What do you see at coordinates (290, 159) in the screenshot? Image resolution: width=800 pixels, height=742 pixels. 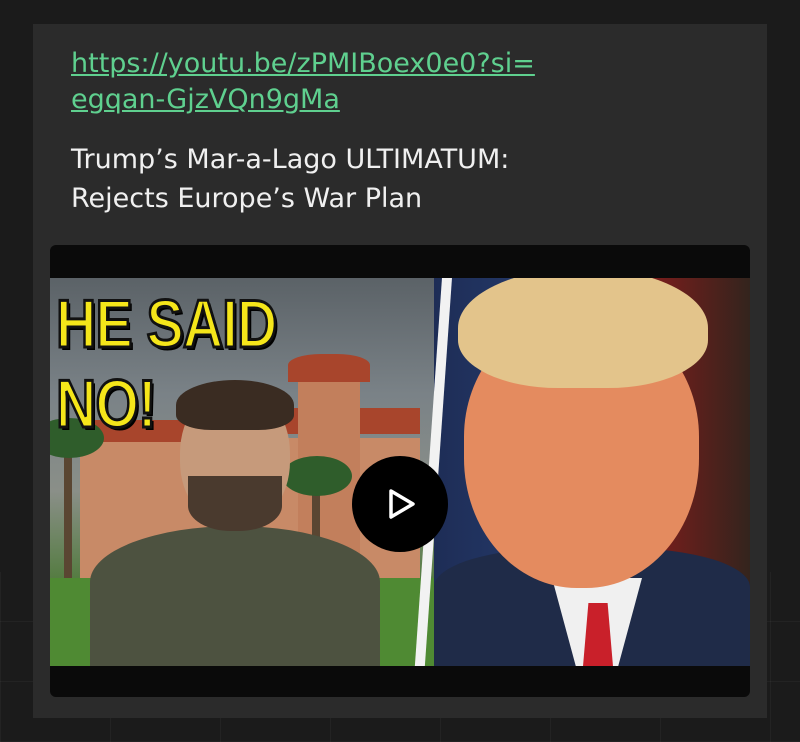 I see `video-title-line-1: Trump’s Mar-a-Lago ULTIMATUM:` at bounding box center [290, 159].